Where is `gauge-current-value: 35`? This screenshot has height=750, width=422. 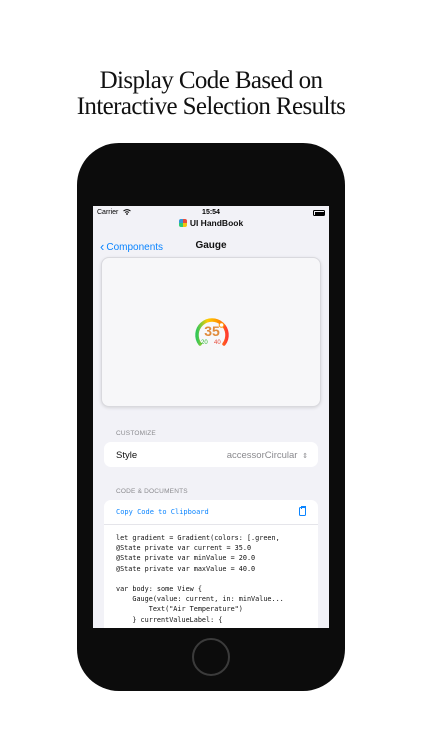 gauge-current-value: 35 is located at coordinates (212, 331).